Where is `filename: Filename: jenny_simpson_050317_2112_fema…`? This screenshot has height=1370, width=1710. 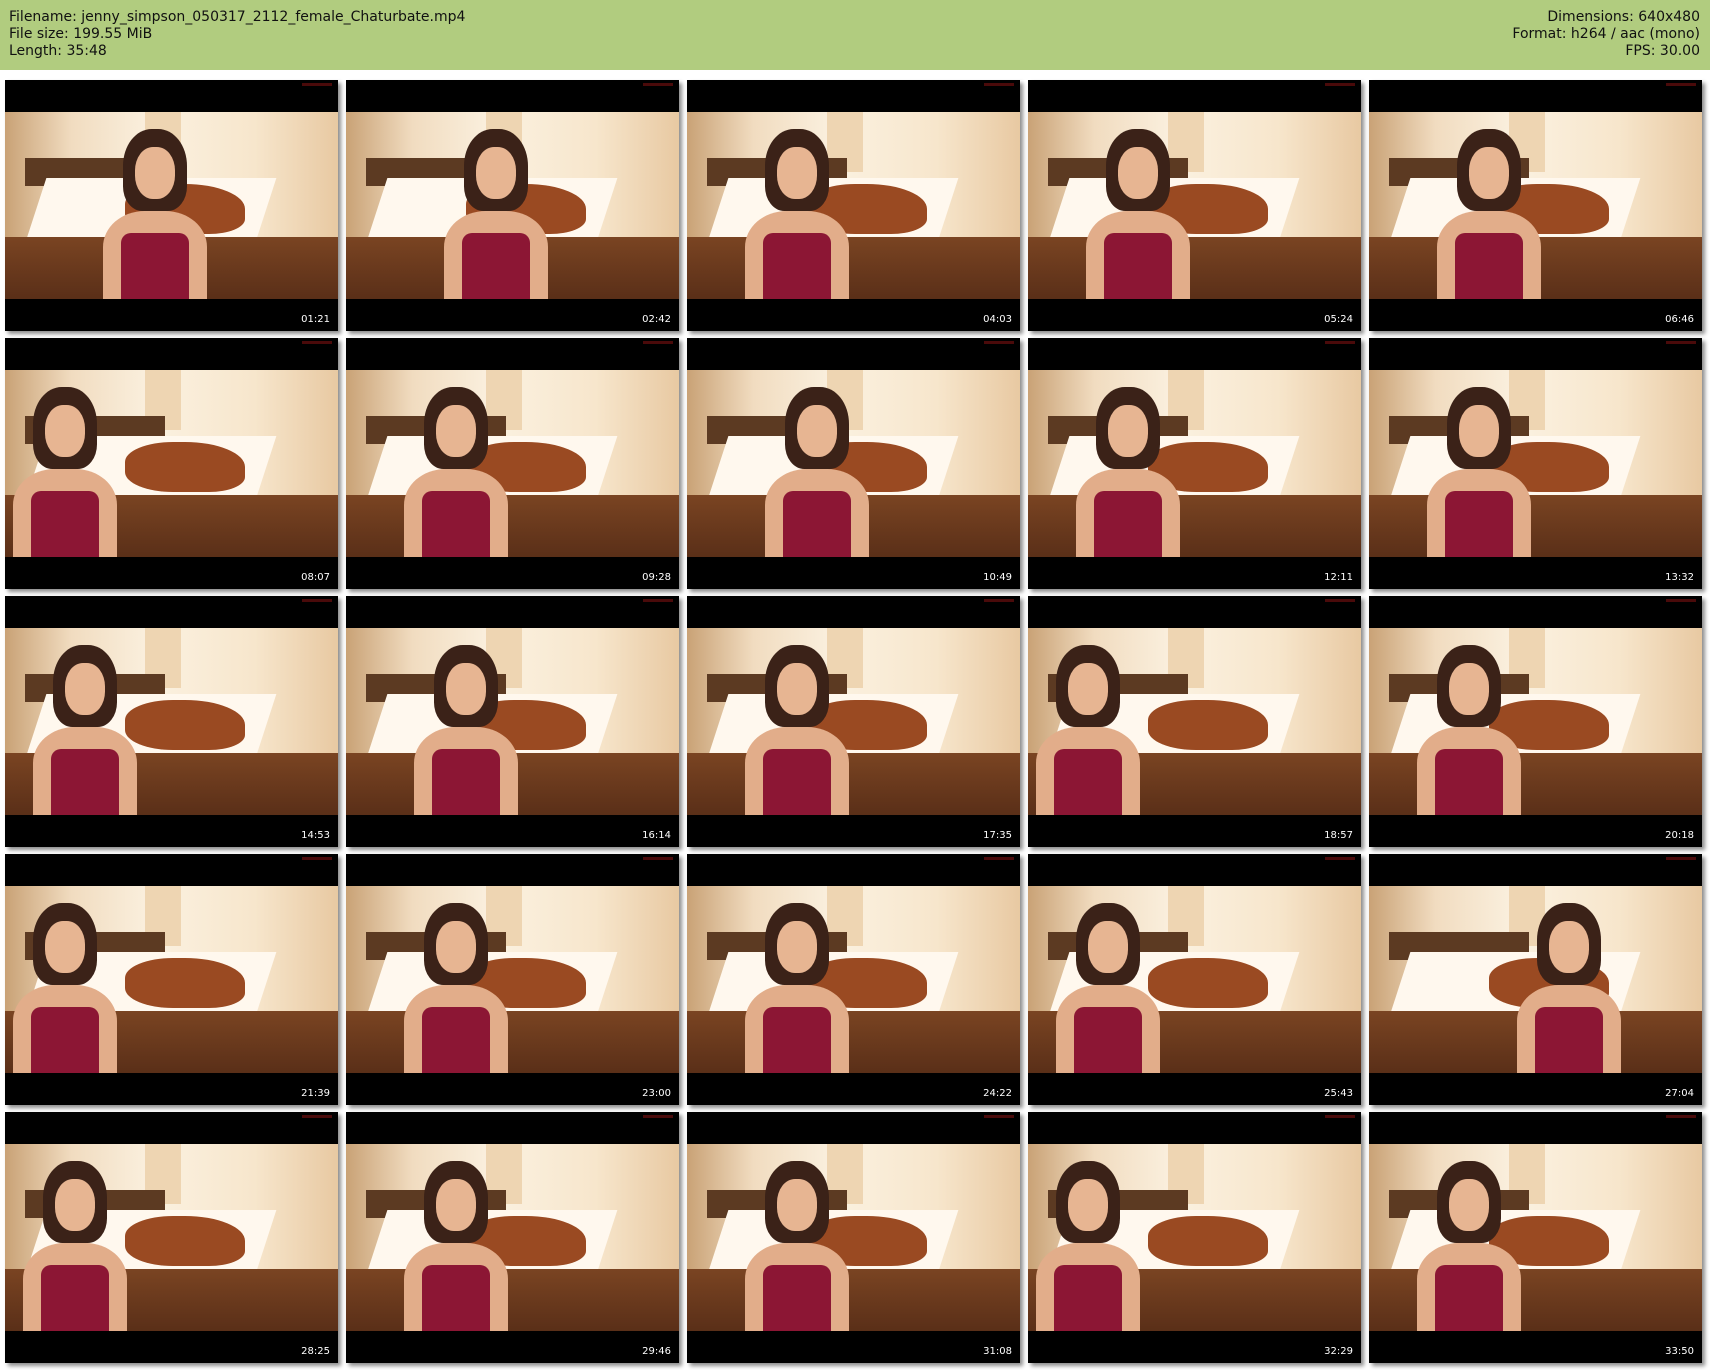
filename: Filename: jenny_simpson_050317_2112_fema… is located at coordinates (237, 17).